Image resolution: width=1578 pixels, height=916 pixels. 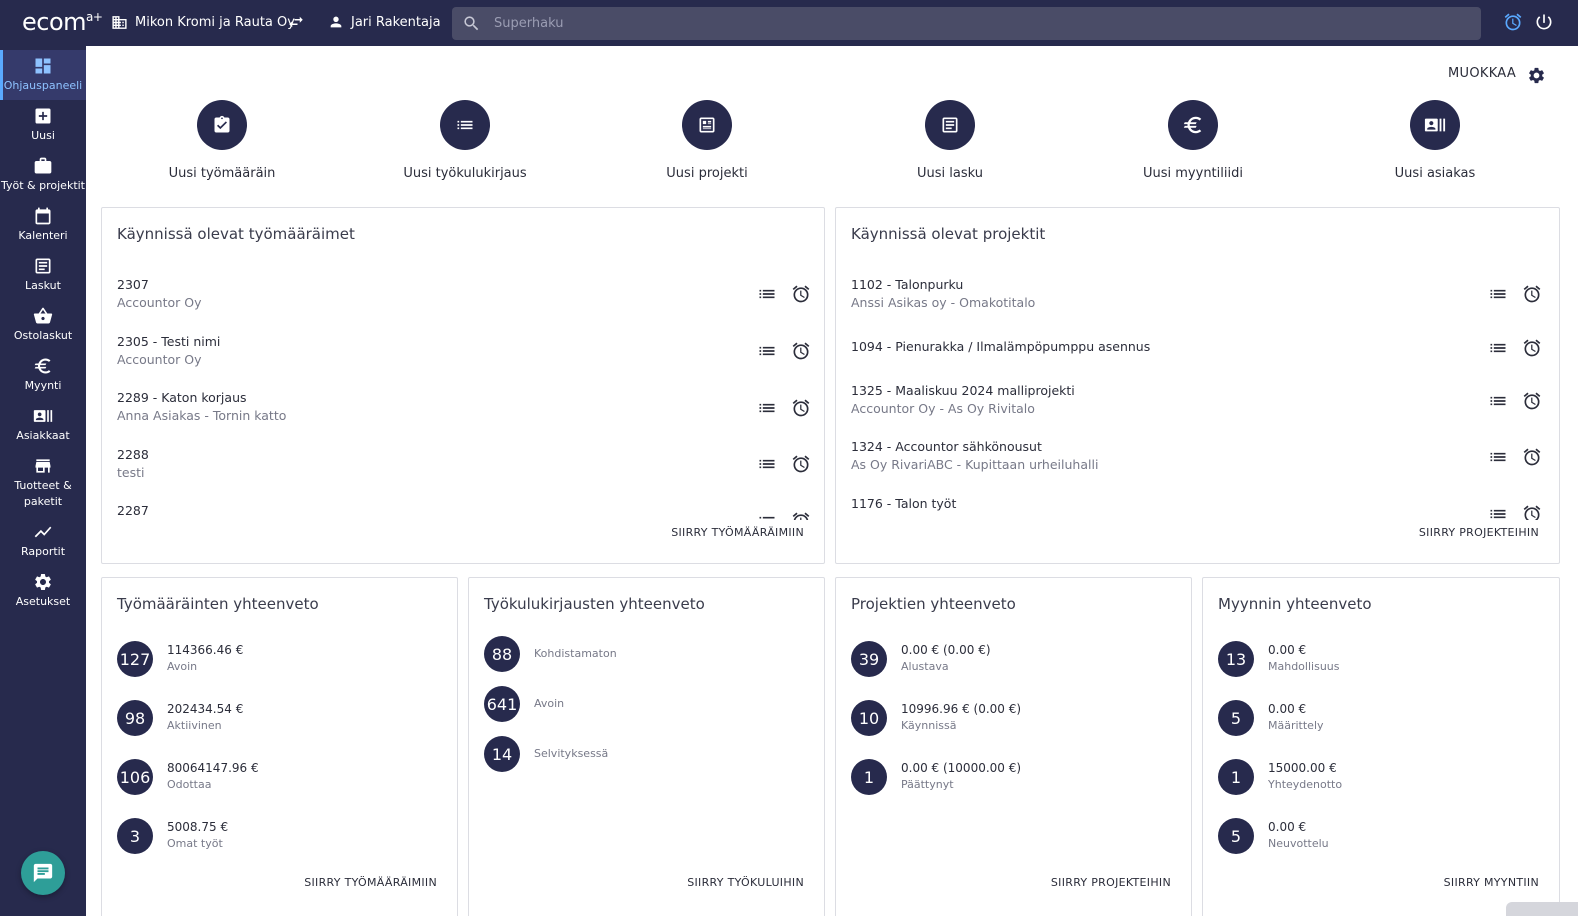 I want to click on card-title: Projektien yhteenveto, so click(x=933, y=604).